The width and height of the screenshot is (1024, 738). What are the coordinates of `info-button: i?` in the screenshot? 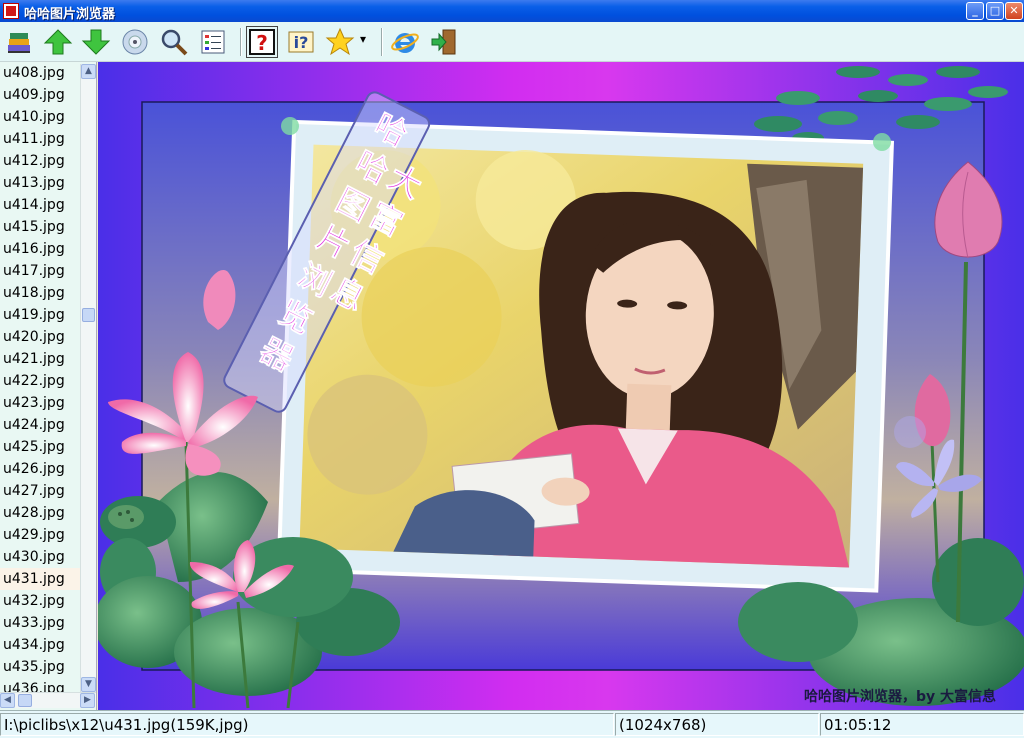 It's located at (301, 42).